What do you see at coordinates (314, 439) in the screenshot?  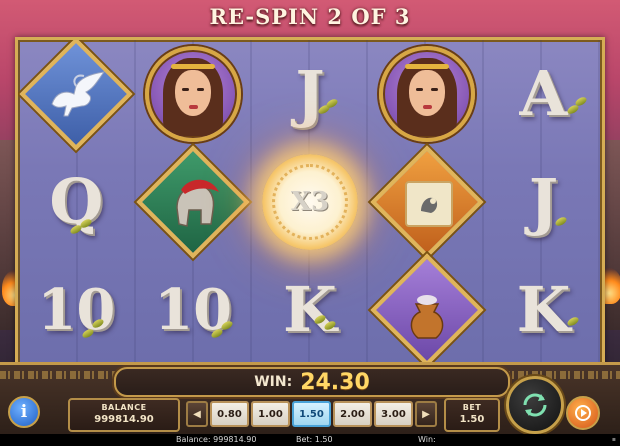 I see `status-bet: Bet: 1.50` at bounding box center [314, 439].